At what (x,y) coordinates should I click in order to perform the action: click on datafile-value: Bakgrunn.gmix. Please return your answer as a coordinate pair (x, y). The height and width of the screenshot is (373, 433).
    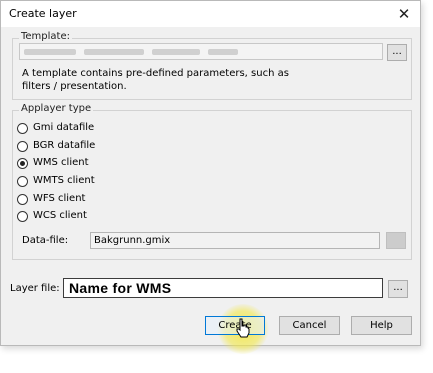
    Looking at the image, I should click on (132, 240).